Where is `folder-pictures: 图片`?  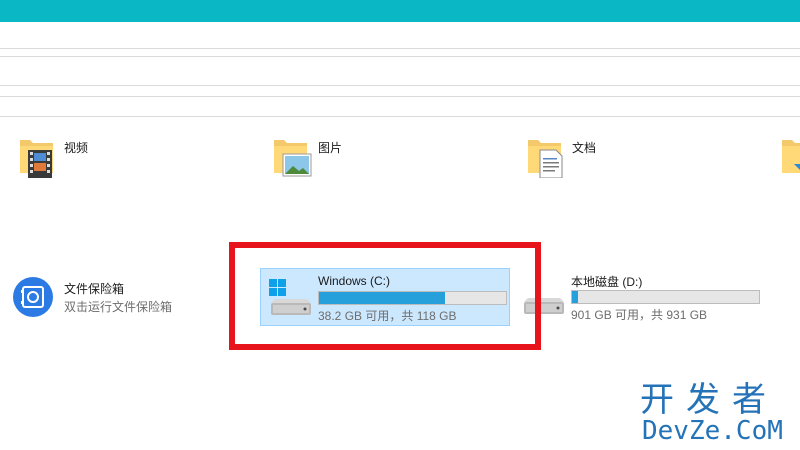 folder-pictures: 图片 is located at coordinates (372, 155).